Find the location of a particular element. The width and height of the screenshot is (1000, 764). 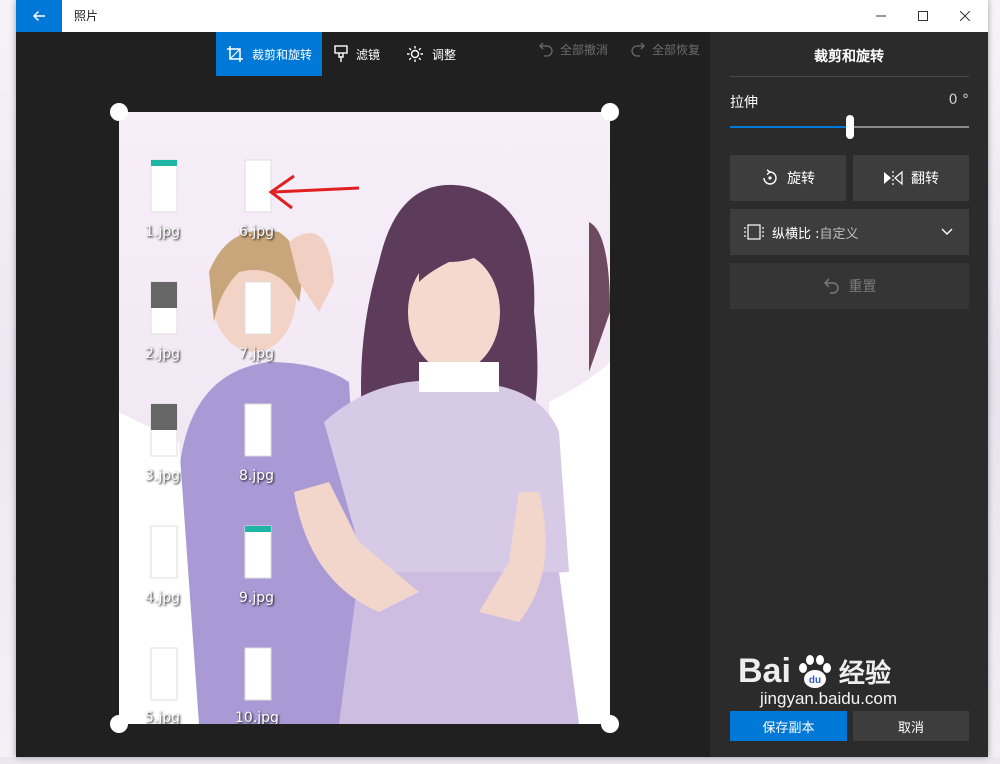

tab-filters-label: 滤镜 is located at coordinates (368, 54).